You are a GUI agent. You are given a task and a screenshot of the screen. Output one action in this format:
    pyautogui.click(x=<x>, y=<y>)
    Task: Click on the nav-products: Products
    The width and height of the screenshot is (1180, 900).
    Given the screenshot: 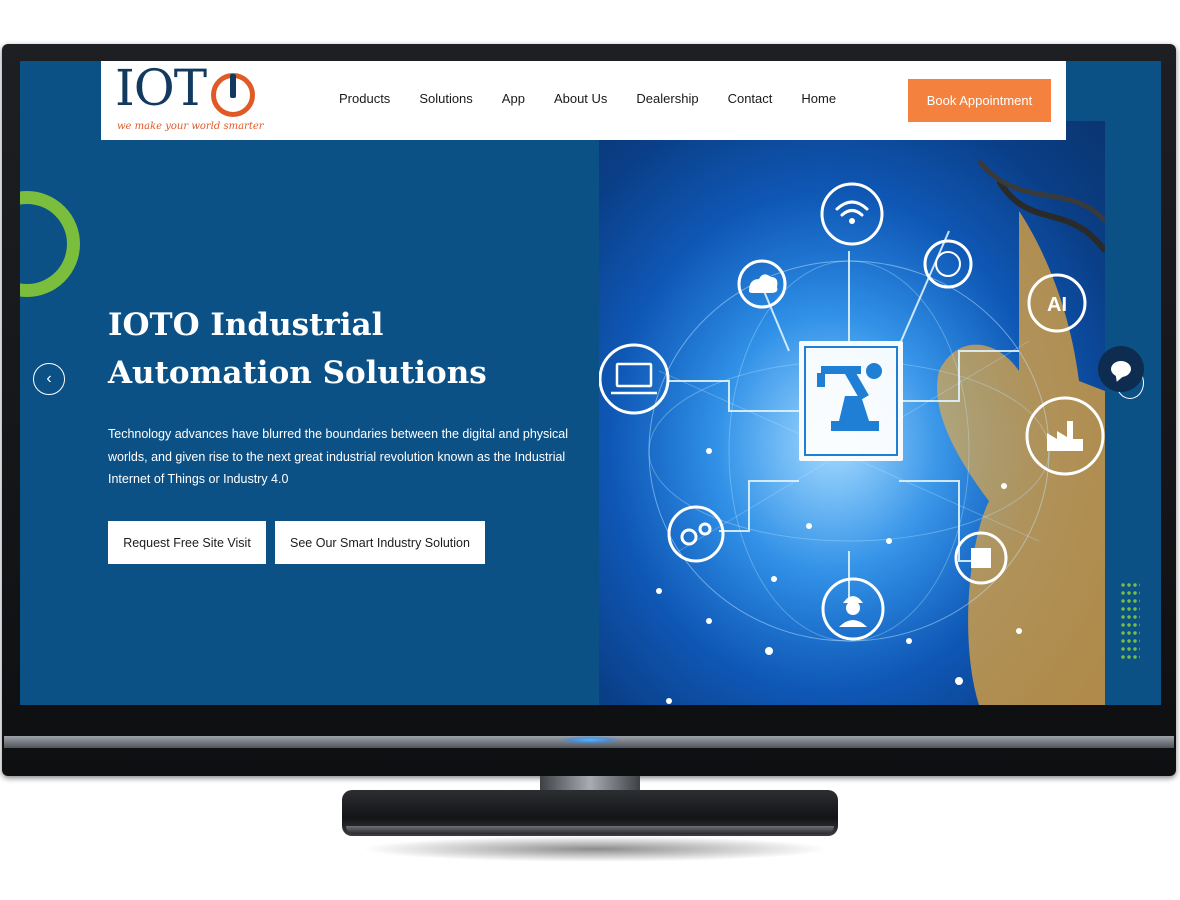 What is the action you would take?
    pyautogui.click(x=364, y=98)
    